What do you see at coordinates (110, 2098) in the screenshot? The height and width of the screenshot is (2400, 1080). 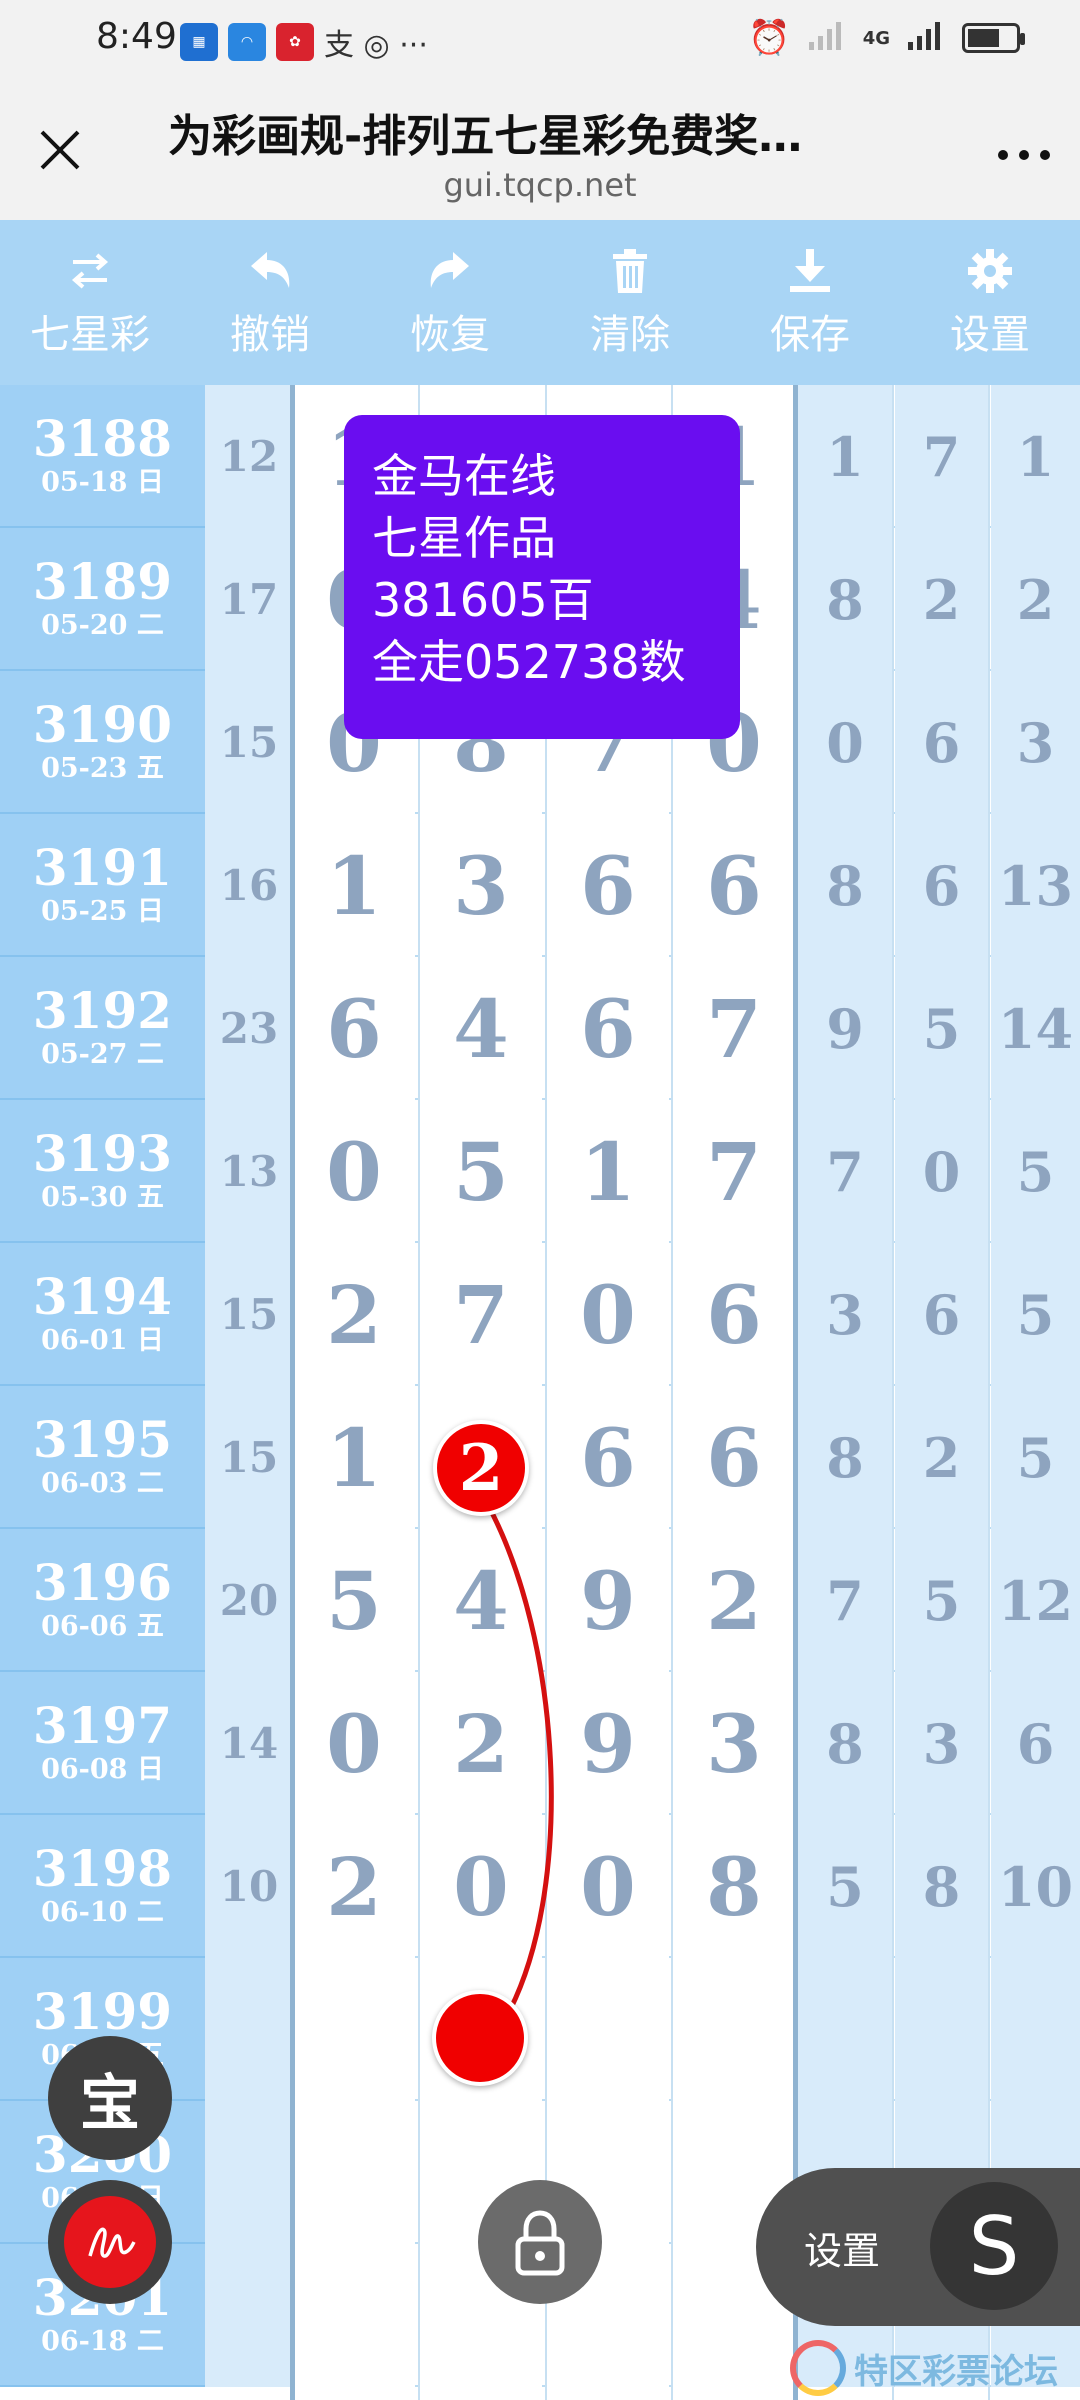 I see `treasure-button: 宝` at bounding box center [110, 2098].